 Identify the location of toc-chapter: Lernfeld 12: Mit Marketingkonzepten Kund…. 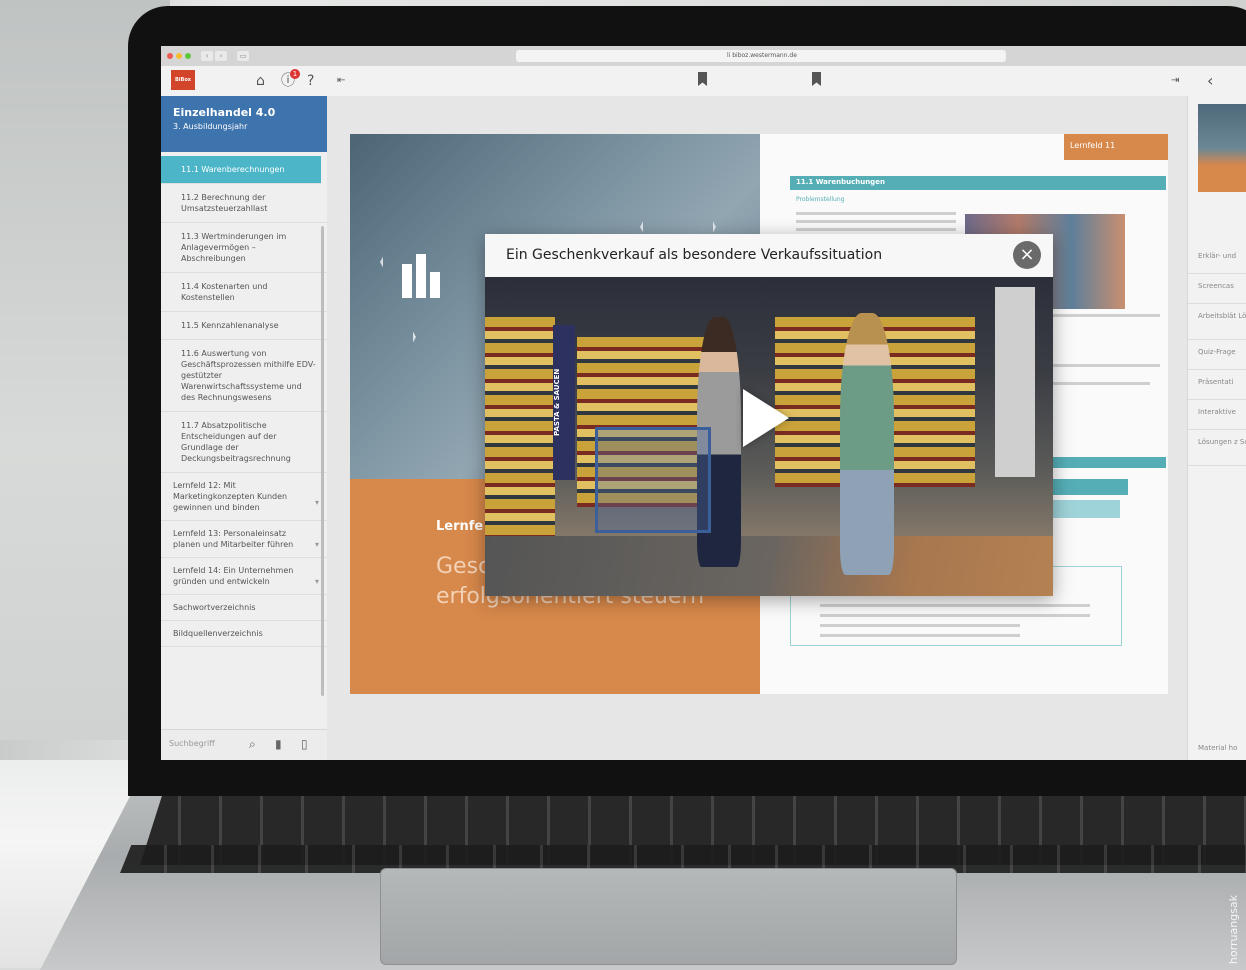
(244, 497).